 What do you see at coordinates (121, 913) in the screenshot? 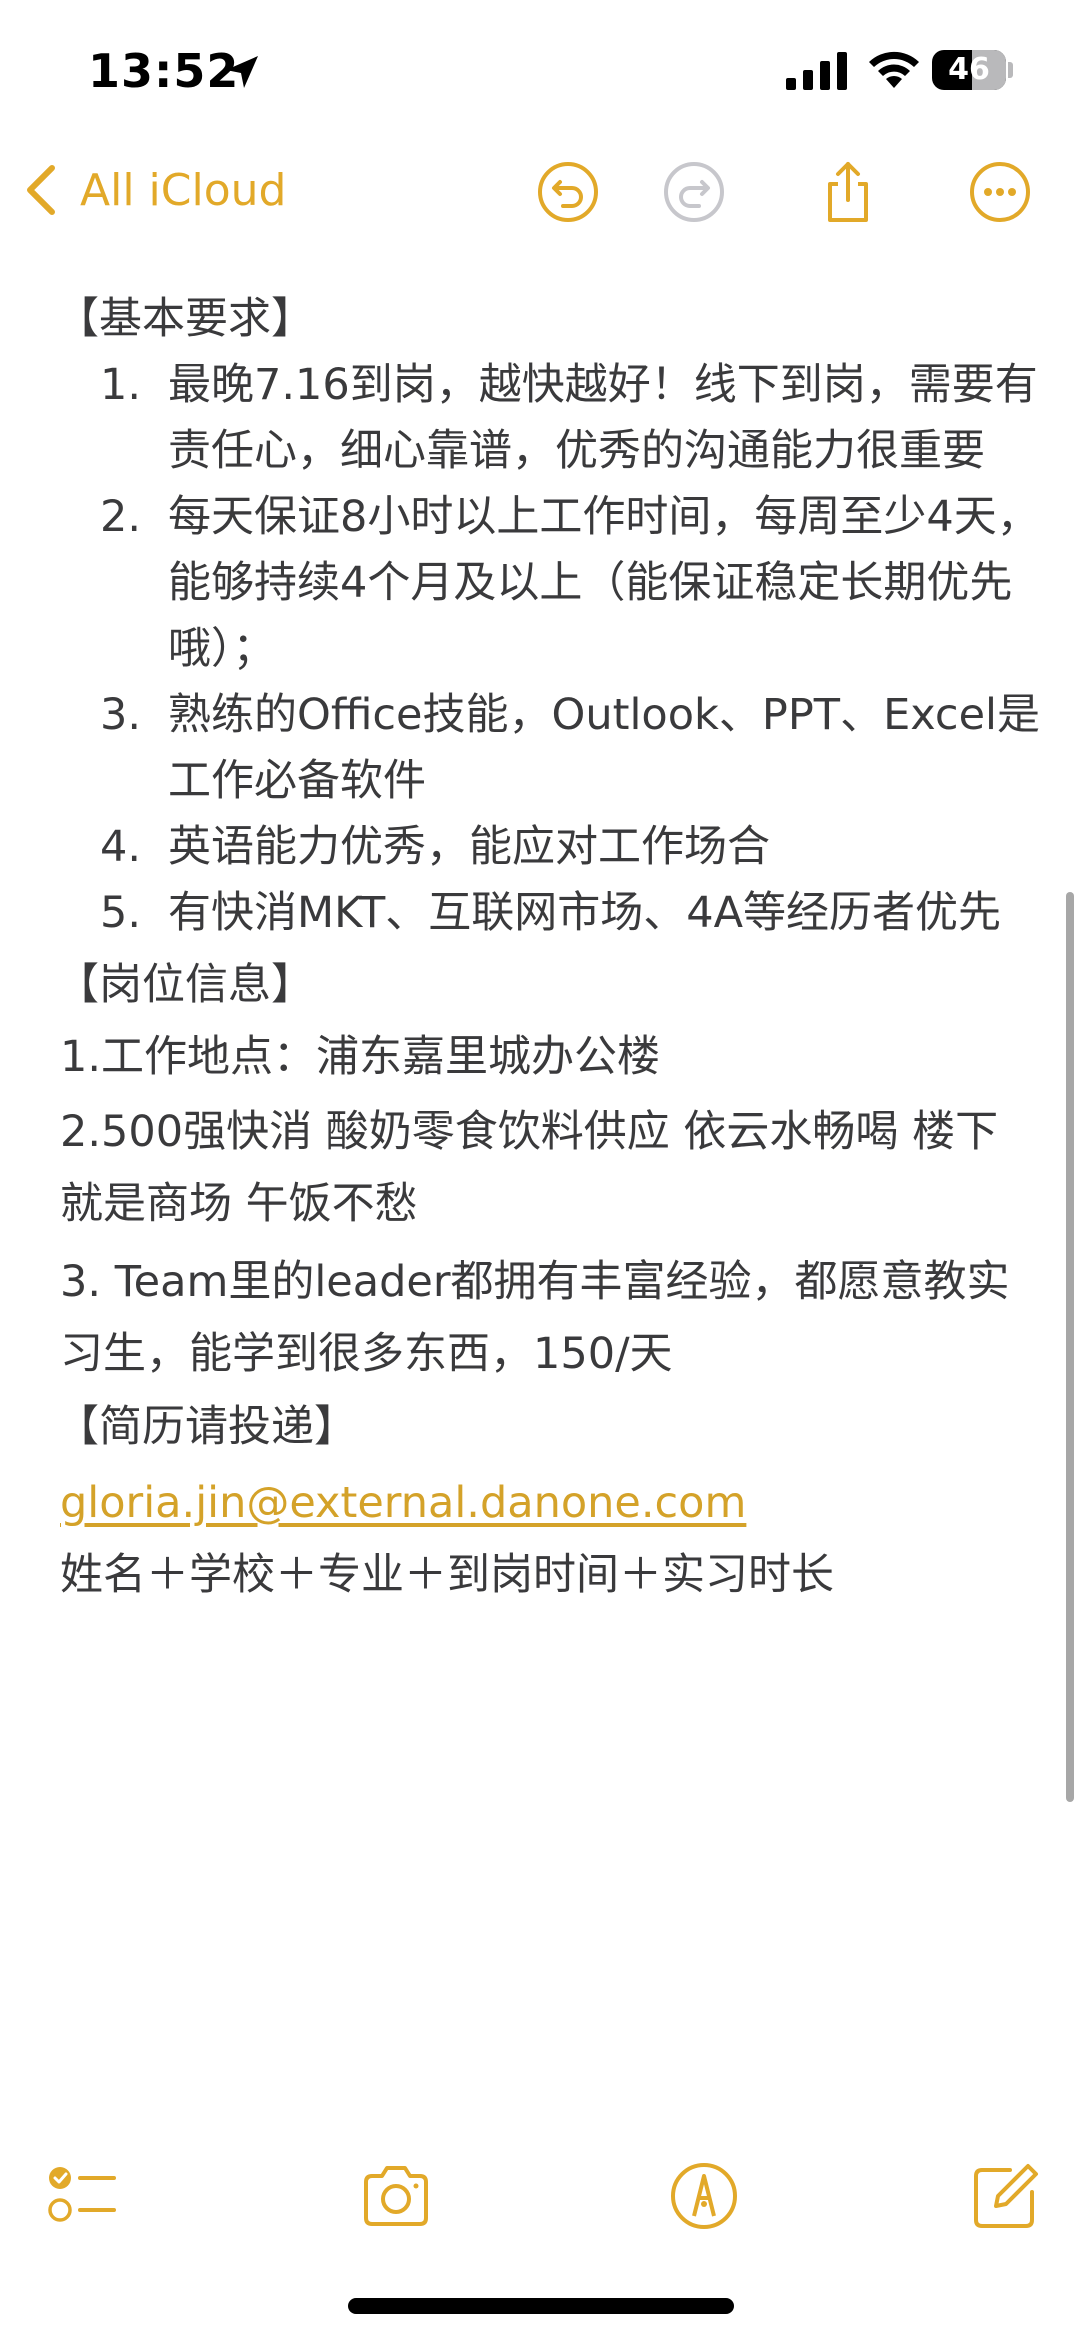
I see `list-item-number: 5.` at bounding box center [121, 913].